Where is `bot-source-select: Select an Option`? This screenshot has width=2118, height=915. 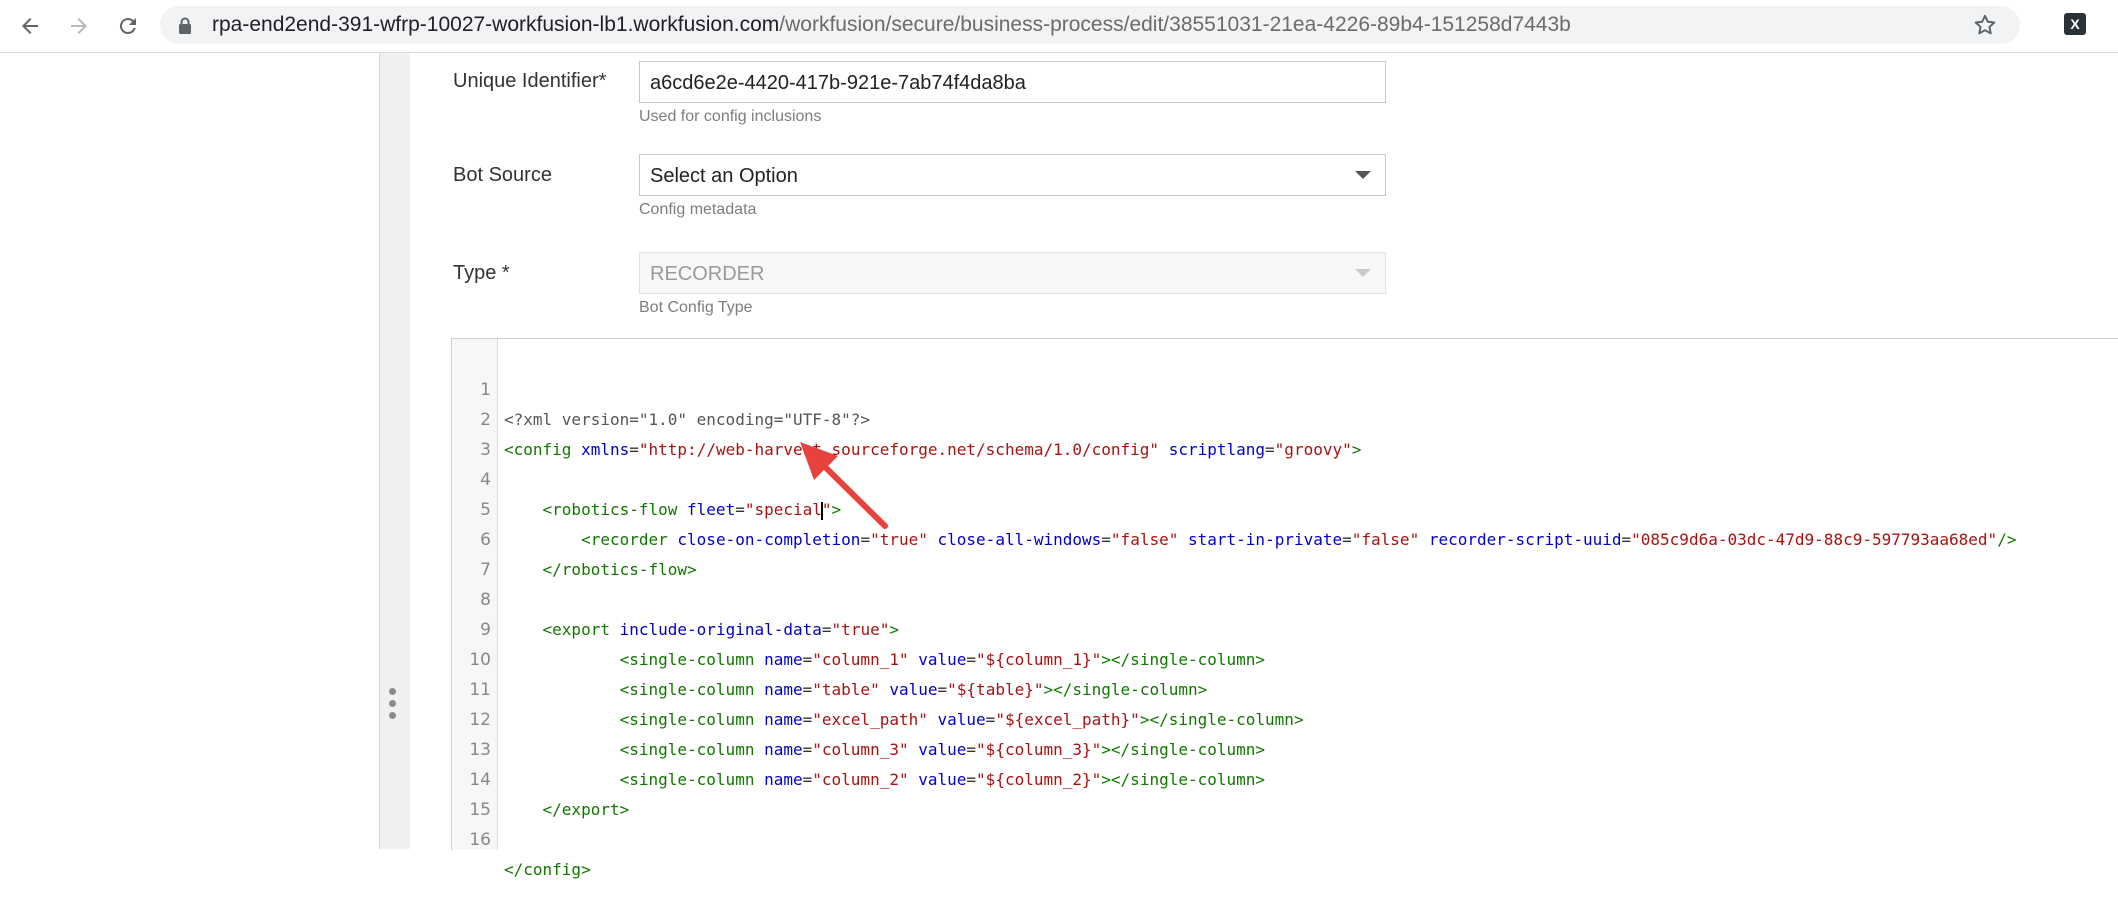 bot-source-select: Select an Option is located at coordinates (1012, 175).